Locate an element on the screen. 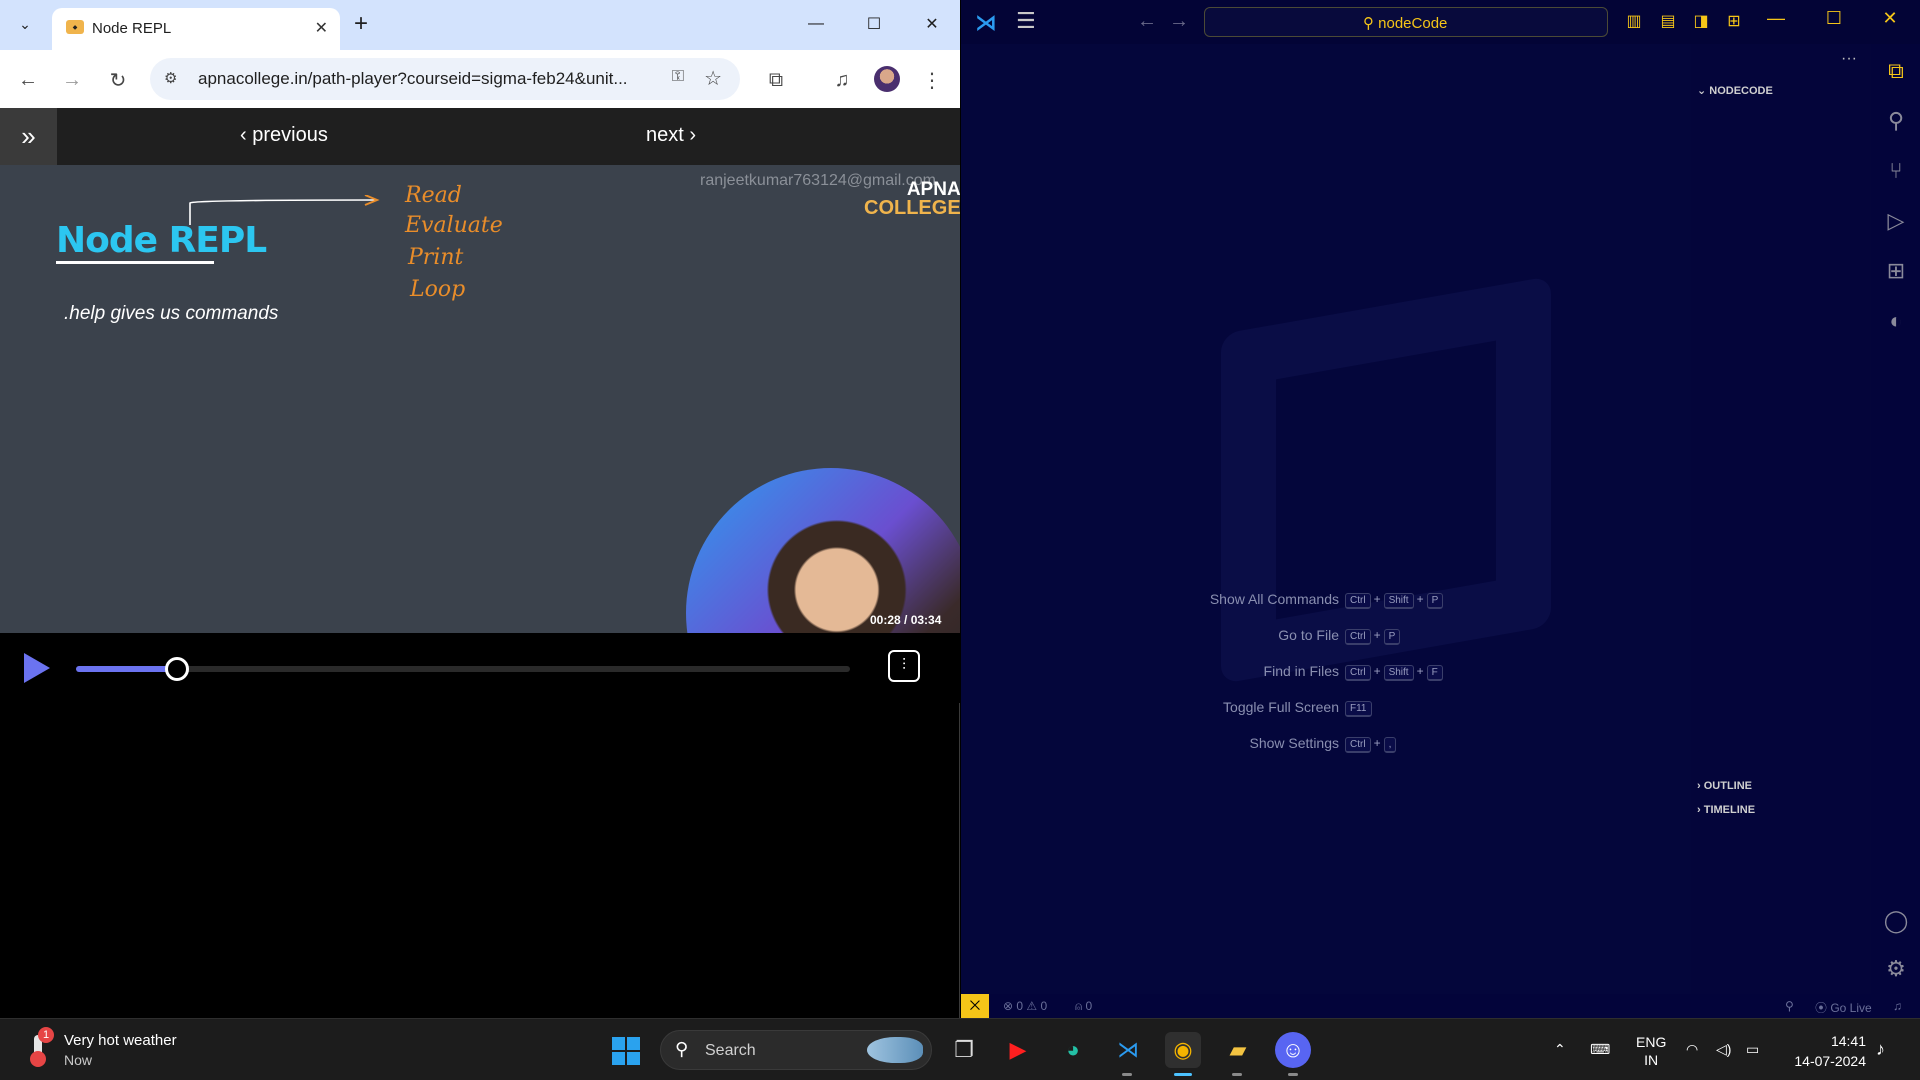 The height and width of the screenshot is (1080, 1920). clock: 14:41 14-07-2024 is located at coordinates (1826, 1051).